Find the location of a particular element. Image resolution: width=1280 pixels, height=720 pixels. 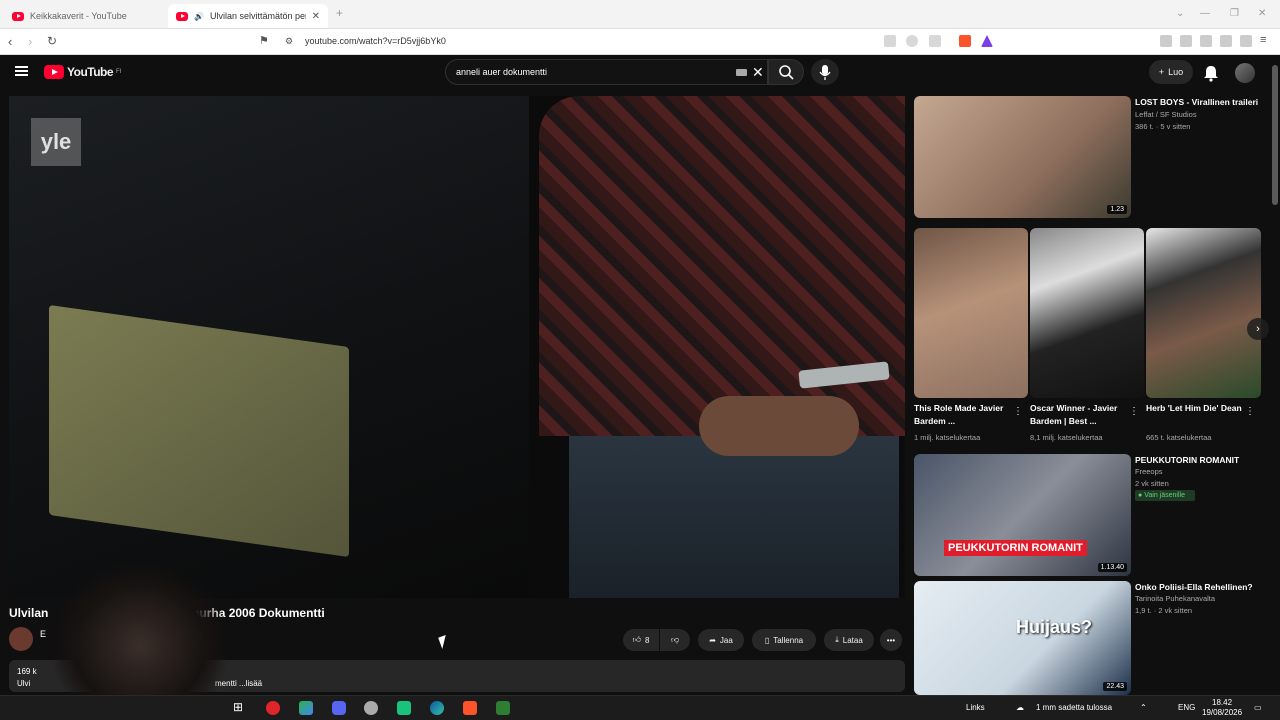

bookmark-icon: ⚑ is located at coordinates (264, 40).